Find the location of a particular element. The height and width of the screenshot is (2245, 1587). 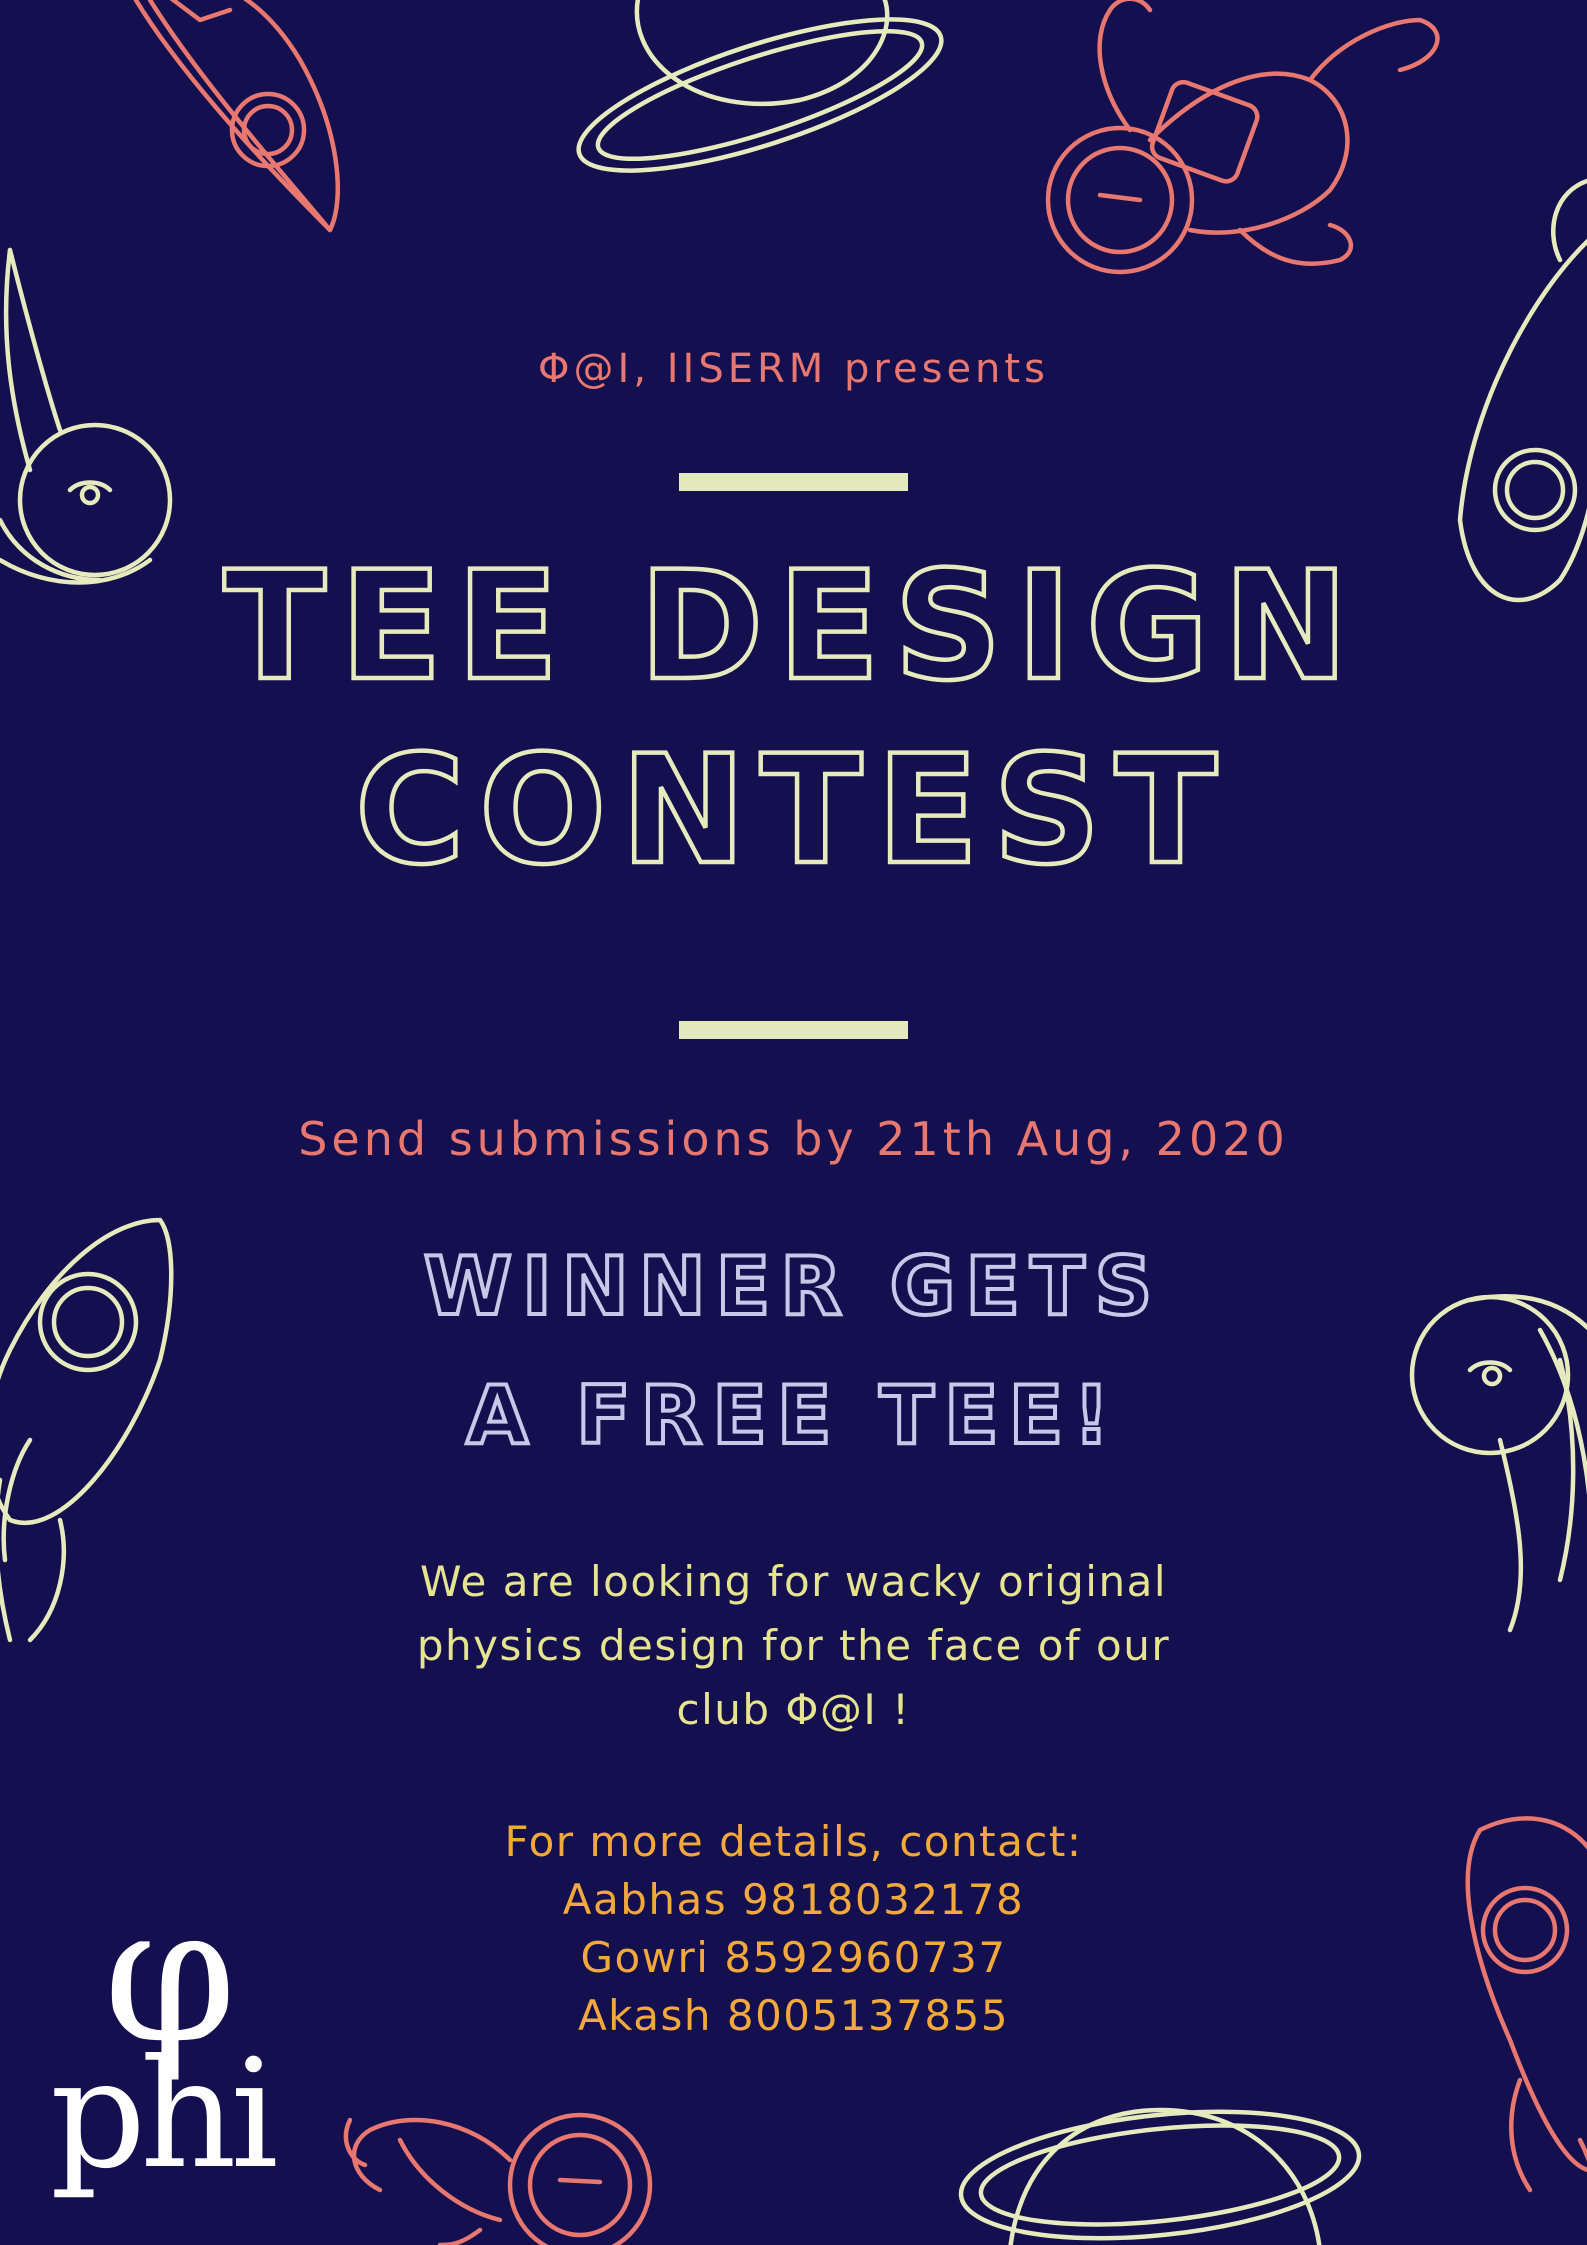

comet-icon is located at coordinates (86, 416).